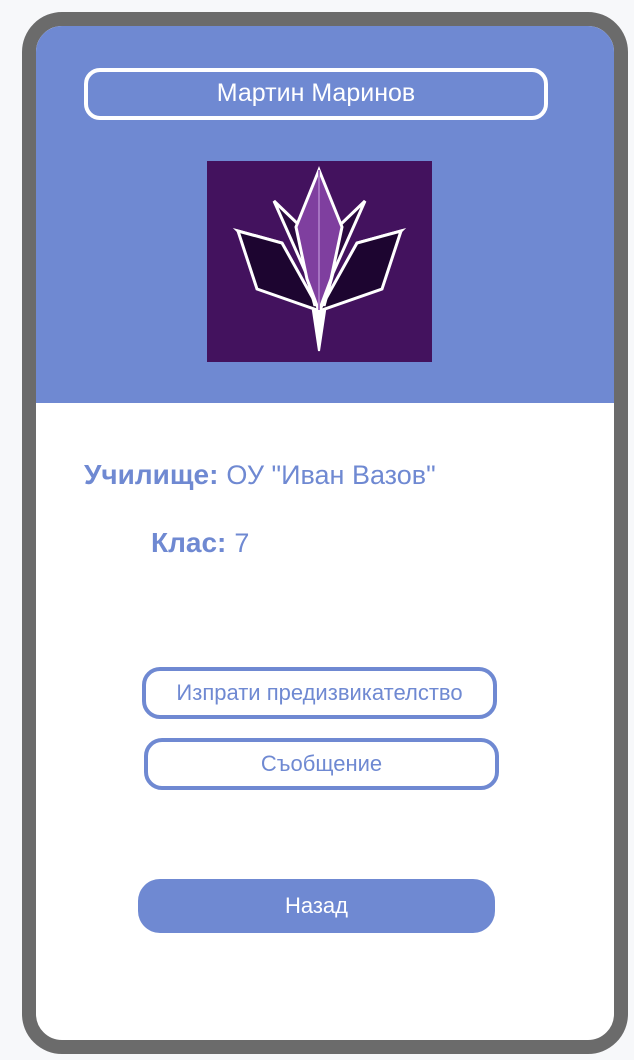  I want to click on message-button: Съобщение, so click(321, 764).